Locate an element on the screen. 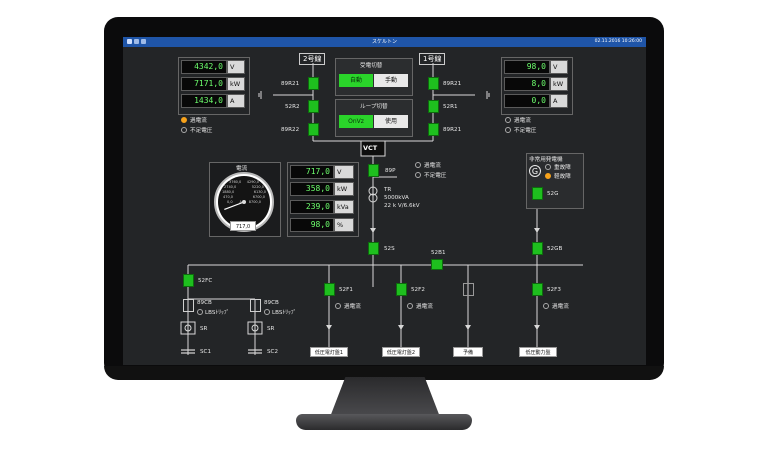 The image size is (768, 459). label-89r22: 89R22 is located at coordinates (290, 130).